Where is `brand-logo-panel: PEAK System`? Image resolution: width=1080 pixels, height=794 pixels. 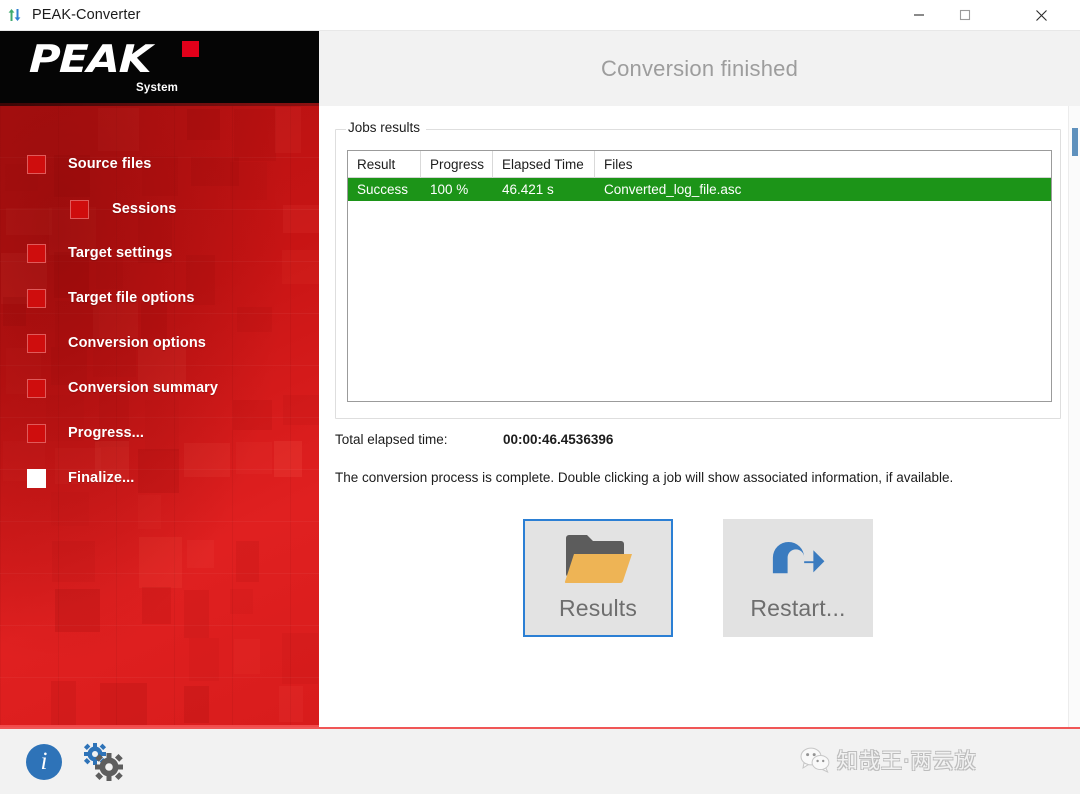
brand-logo-panel: PEAK System is located at coordinates (159, 68).